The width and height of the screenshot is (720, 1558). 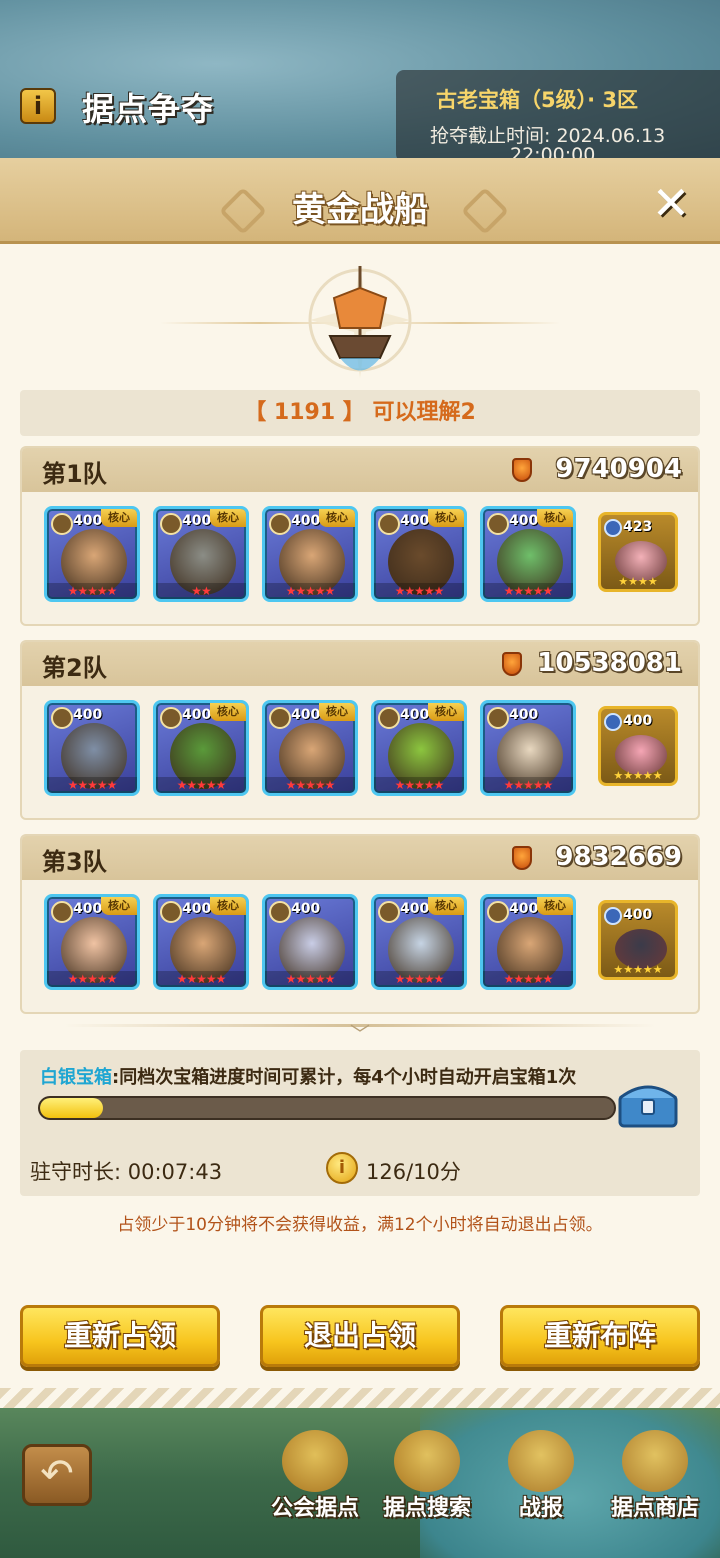 What do you see at coordinates (671, 203) in the screenshot?
I see `close-button: ✕` at bounding box center [671, 203].